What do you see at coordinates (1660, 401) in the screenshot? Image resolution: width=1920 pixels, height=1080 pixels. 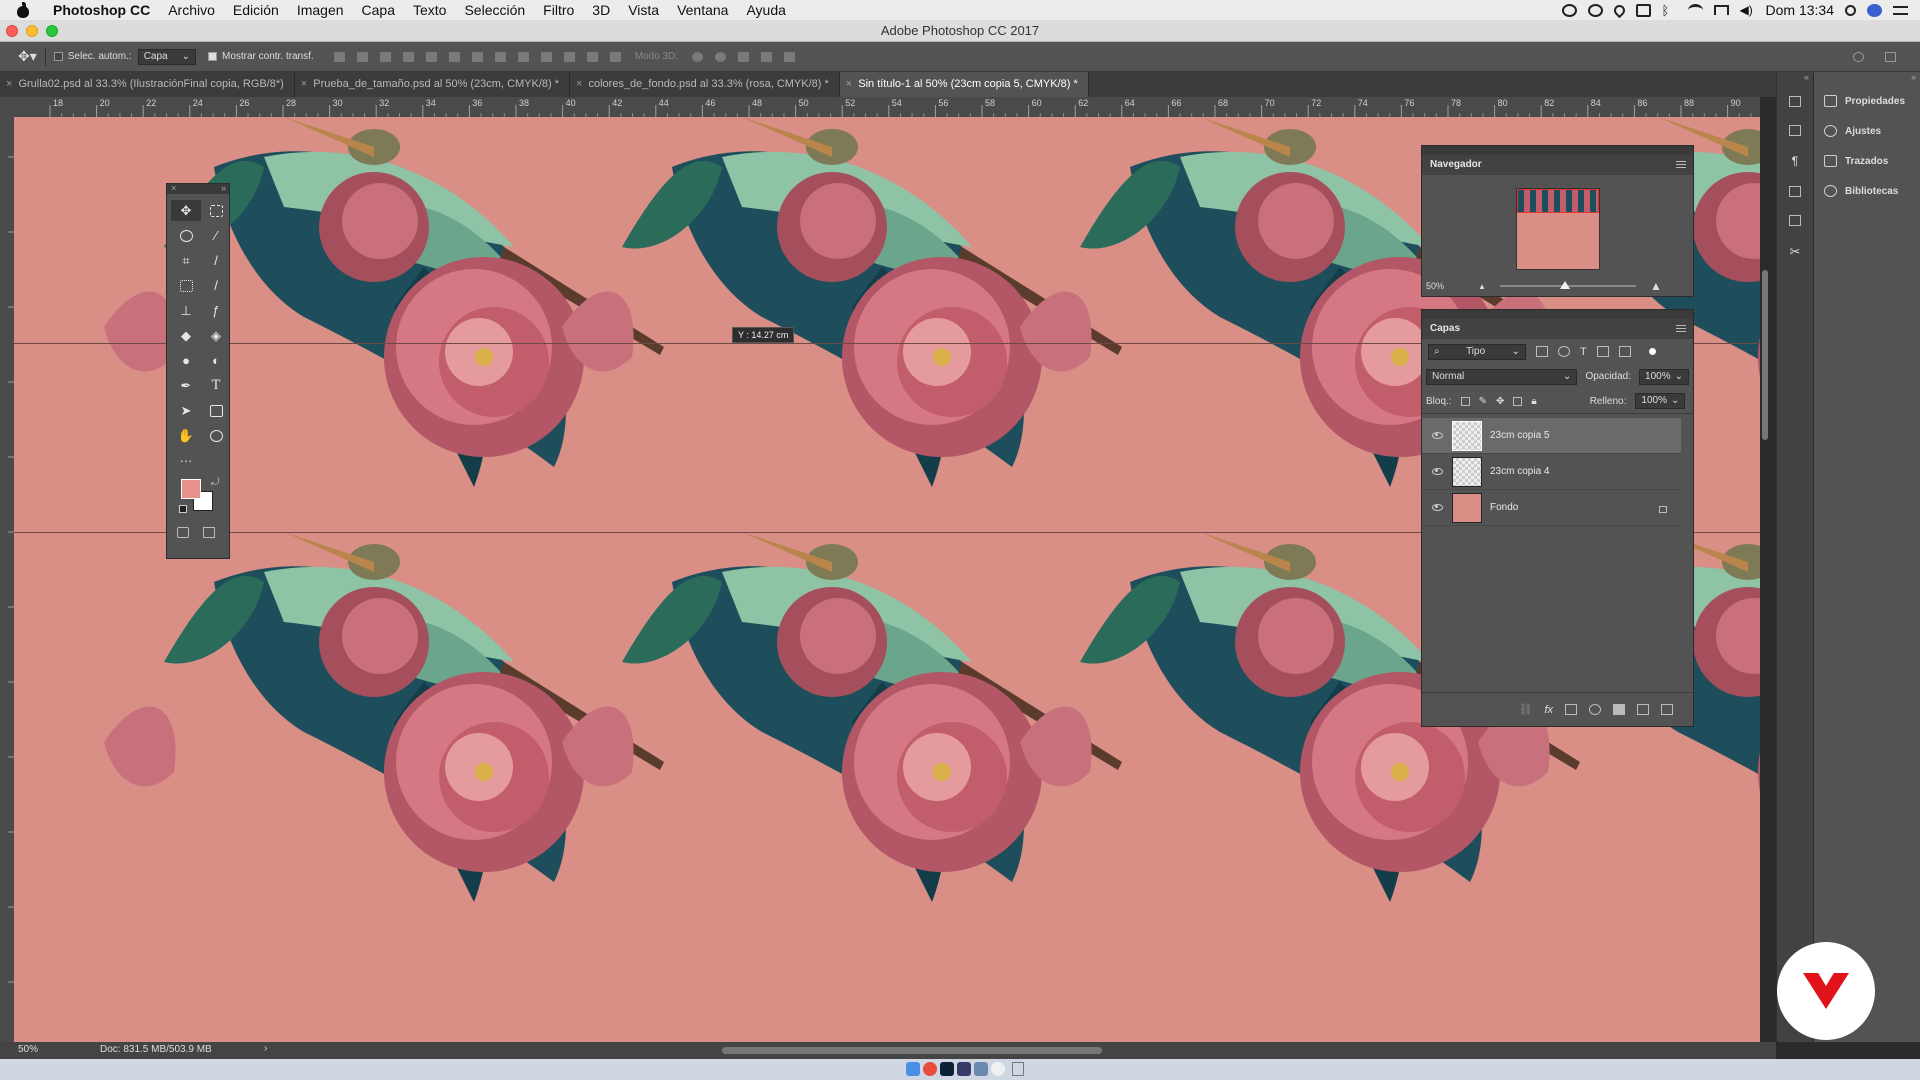 I see `fill-input: 100% ⌄` at bounding box center [1660, 401].